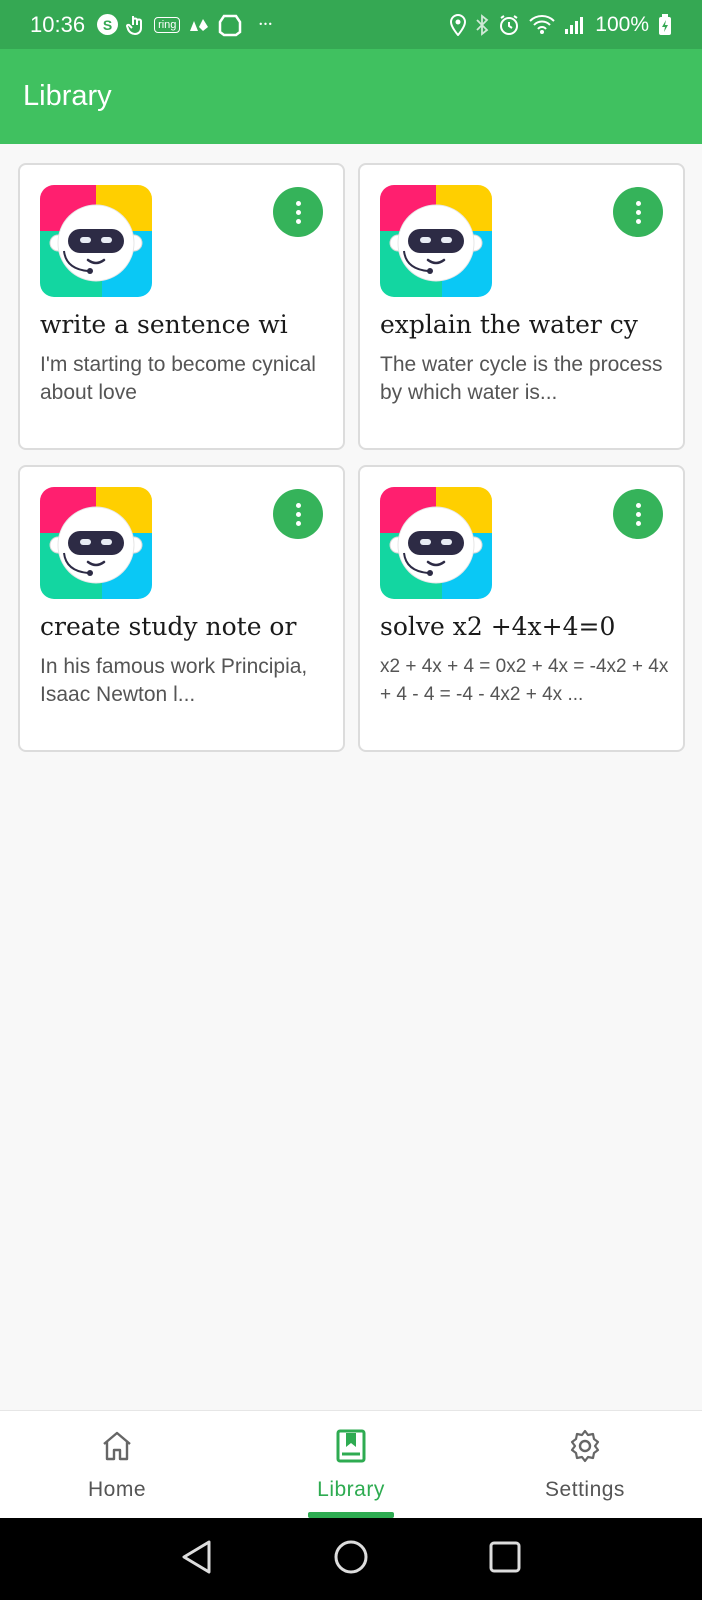 The image size is (702, 1600). What do you see at coordinates (351, 1489) in the screenshot?
I see `nav-label-library: Library` at bounding box center [351, 1489].